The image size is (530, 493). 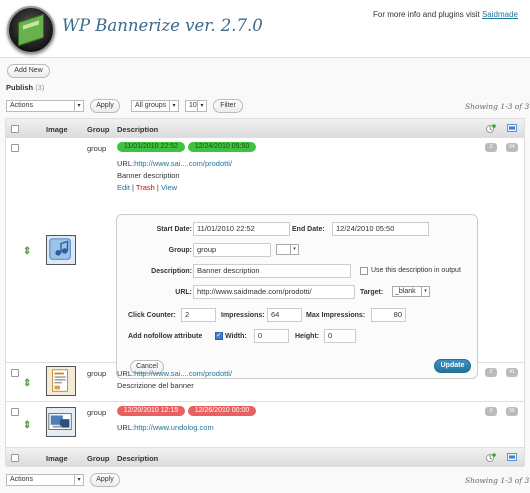 I want to click on url-input: http://www.saidmade.com/prodotti/, so click(x=274, y=292).